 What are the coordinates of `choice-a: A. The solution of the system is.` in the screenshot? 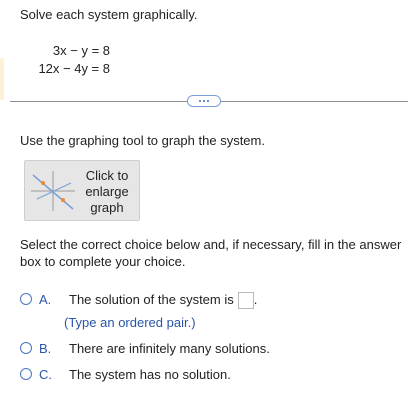 It's located at (138, 300).